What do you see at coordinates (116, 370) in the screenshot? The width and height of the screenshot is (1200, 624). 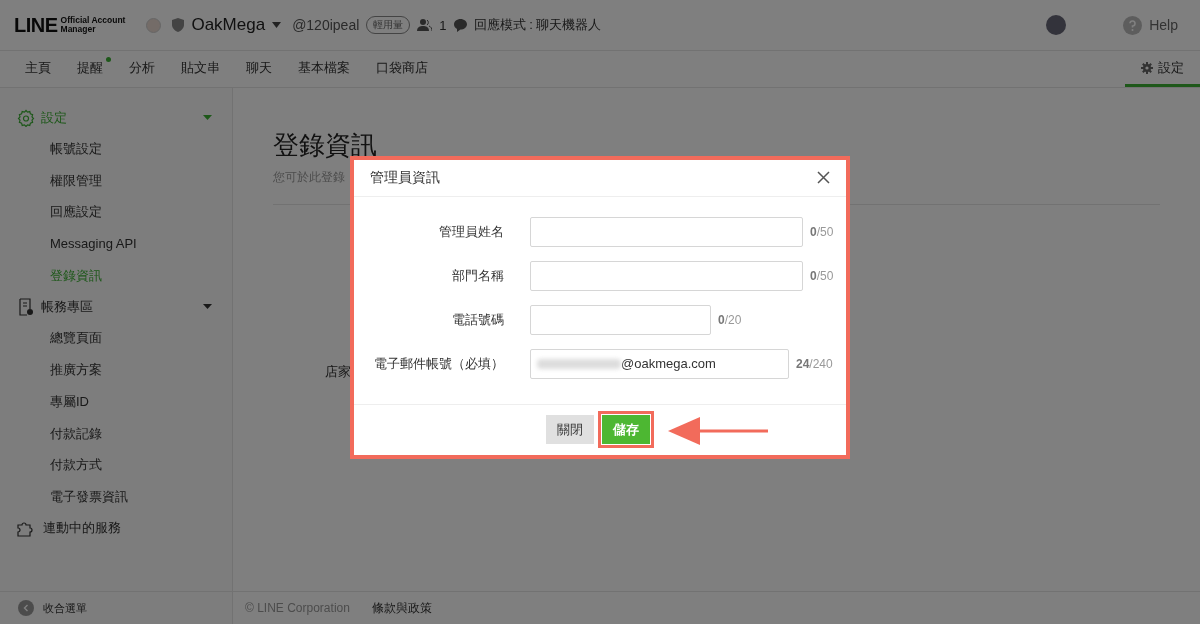 I see `sidebar-item: 推廣方案` at bounding box center [116, 370].